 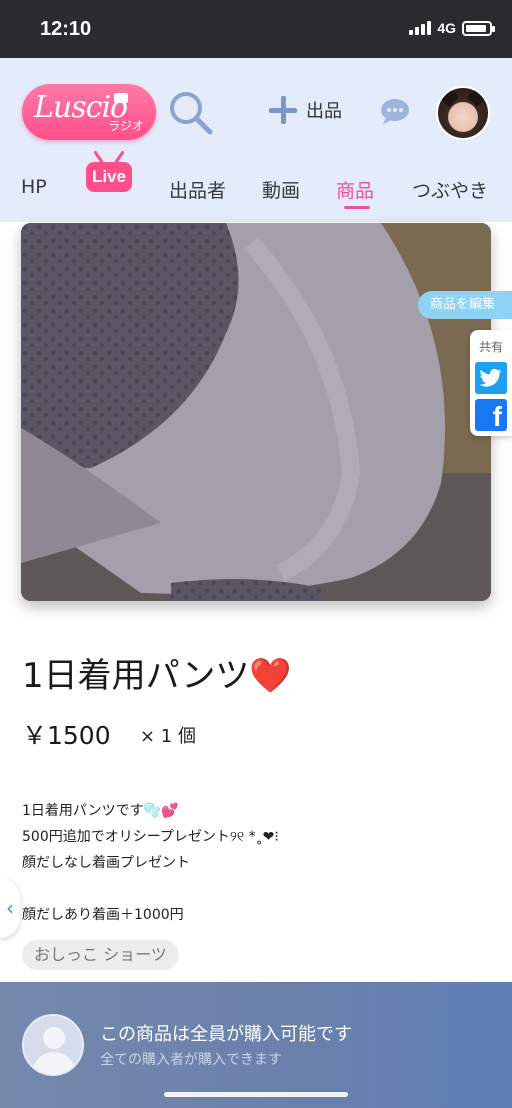 What do you see at coordinates (357, 207) in the screenshot?
I see `nav-active-indicator` at bounding box center [357, 207].